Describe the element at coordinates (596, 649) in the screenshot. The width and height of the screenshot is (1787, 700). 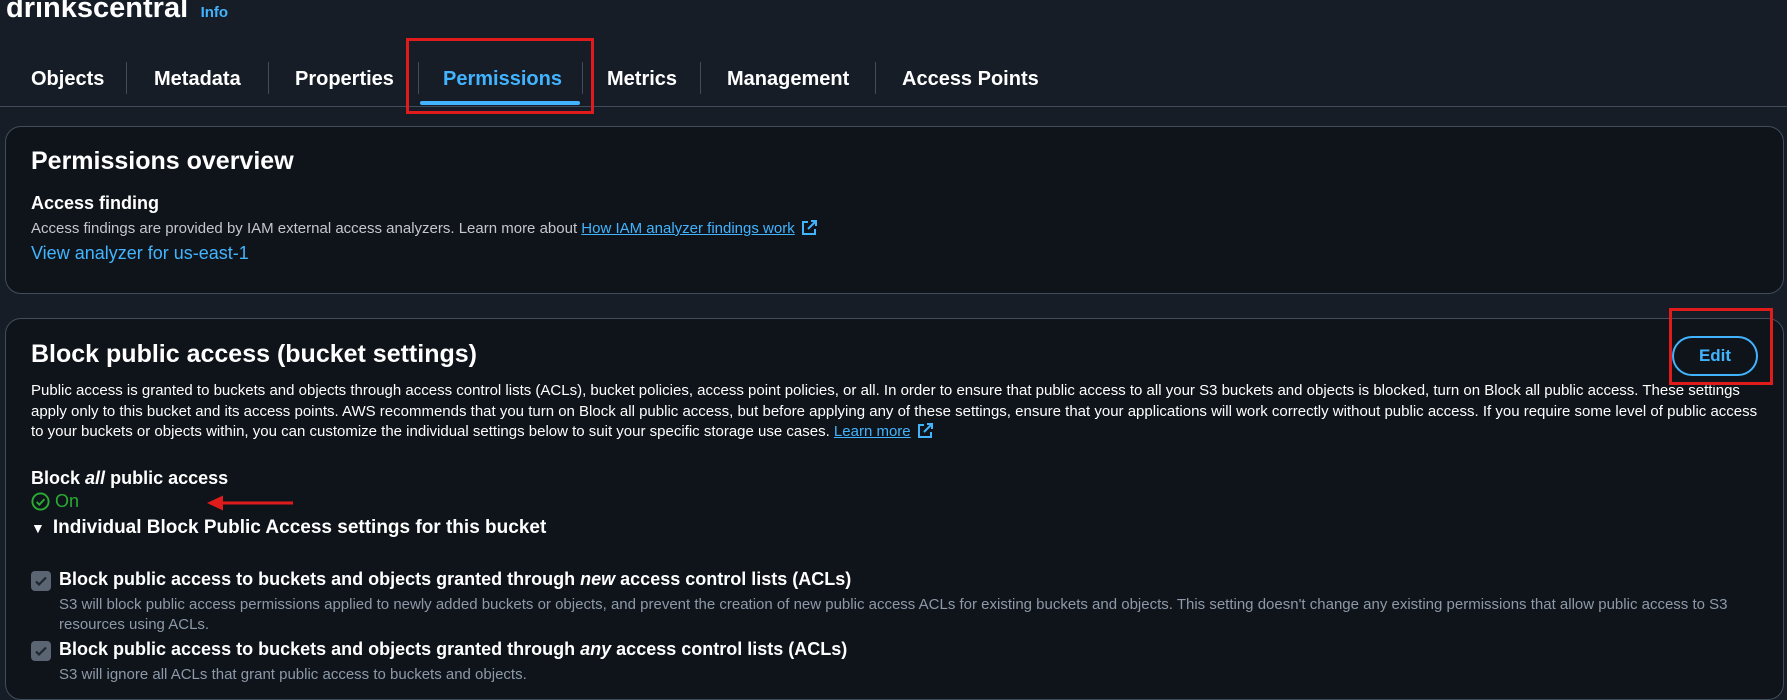
I see `title-emphasis: any` at that location.